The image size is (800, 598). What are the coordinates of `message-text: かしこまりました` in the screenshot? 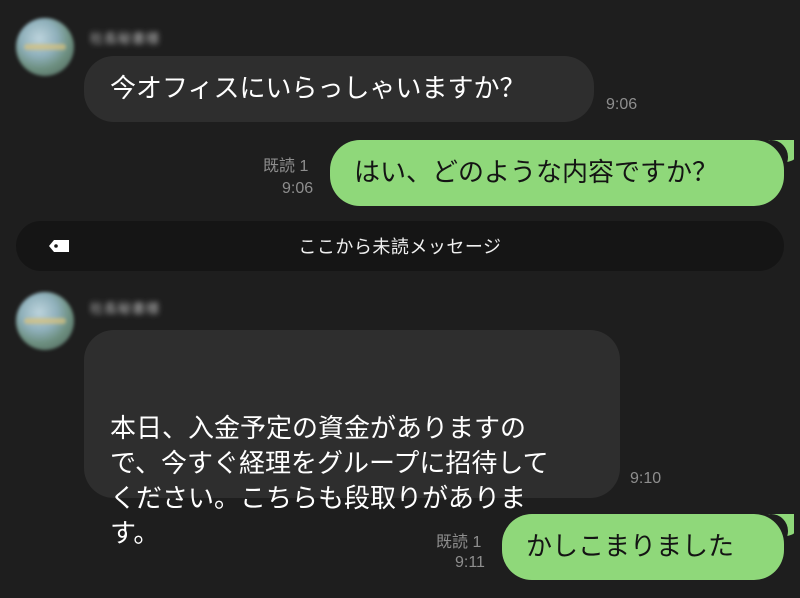 It's located at (630, 547).